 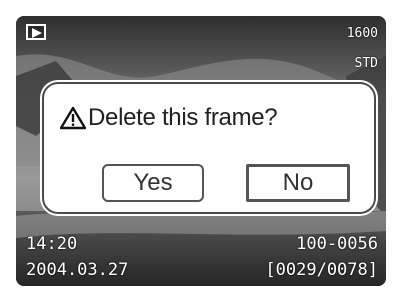 I want to click on frame-counter: [0029/0078], so click(x=321, y=270).